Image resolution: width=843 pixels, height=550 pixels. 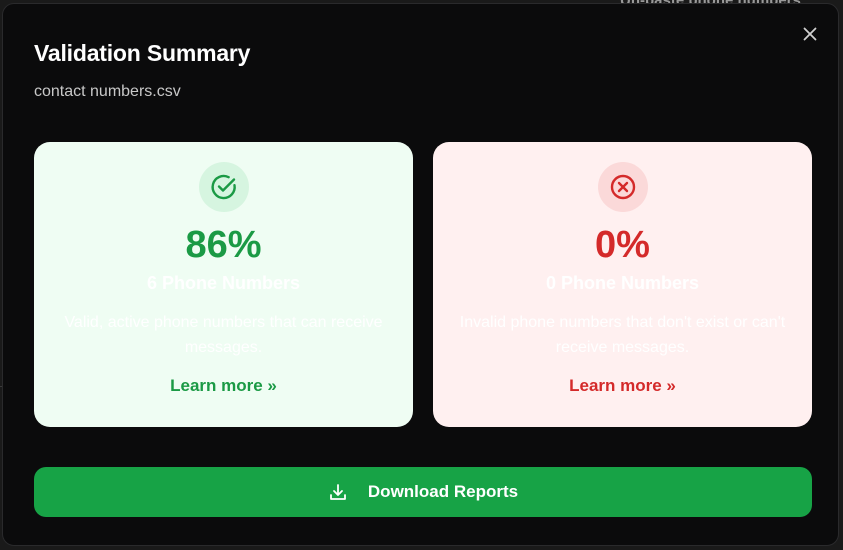 I want to click on invalid-count: 0 Phone Numbers, so click(x=622, y=283).